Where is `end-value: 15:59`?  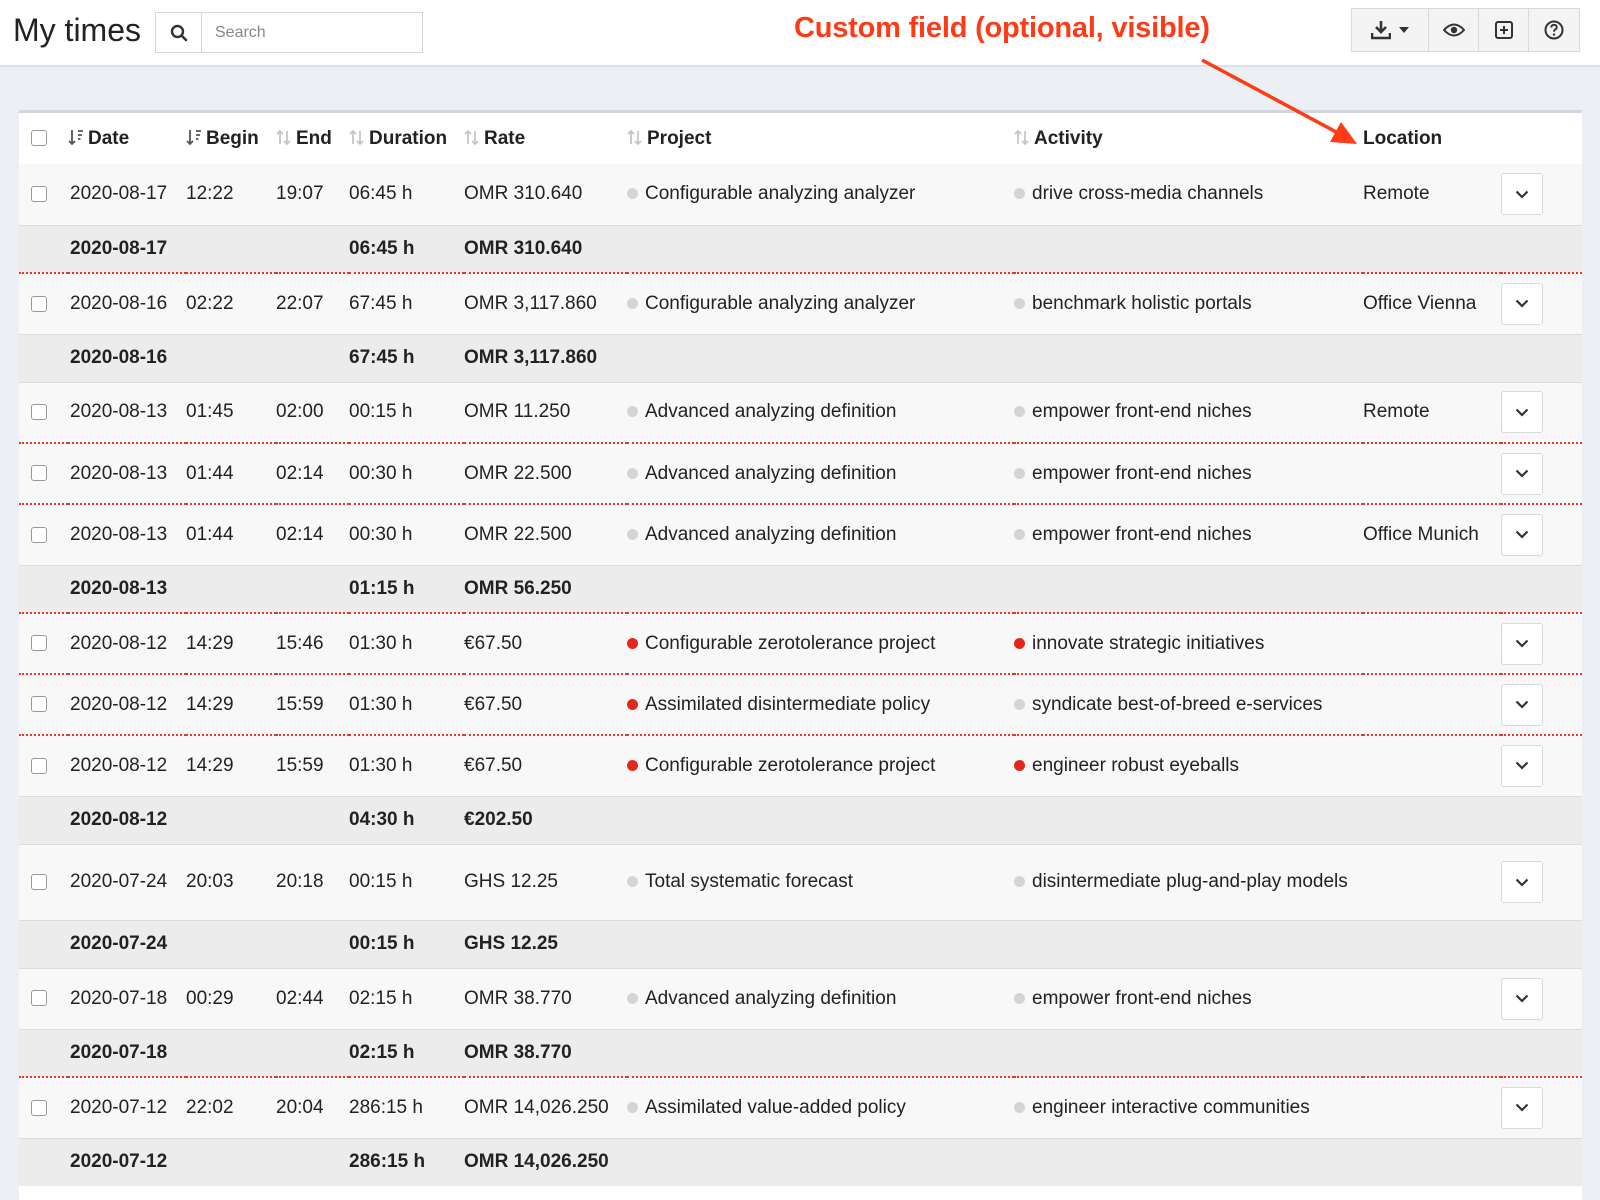 end-value: 15:59 is located at coordinates (300, 704).